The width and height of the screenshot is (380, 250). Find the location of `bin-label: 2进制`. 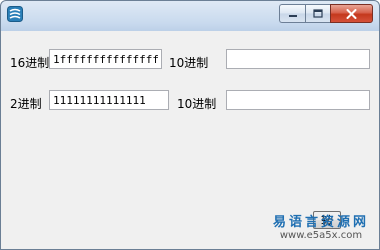

bin-label: 2进制 is located at coordinates (26, 104).